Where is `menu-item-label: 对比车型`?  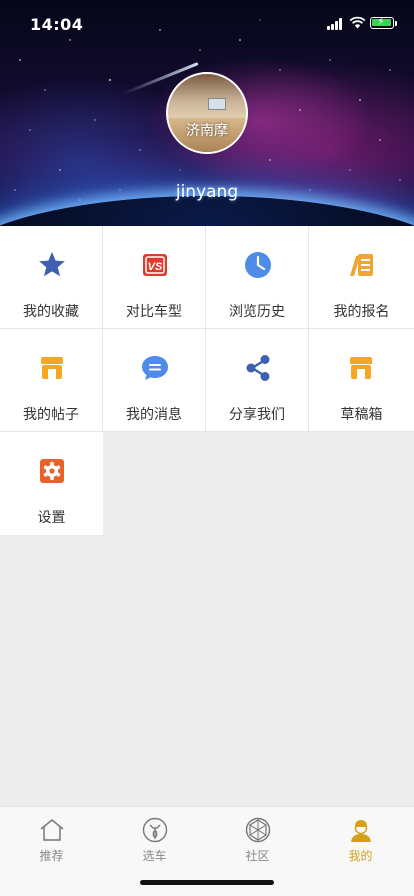
menu-item-label: 对比车型 is located at coordinates (154, 312).